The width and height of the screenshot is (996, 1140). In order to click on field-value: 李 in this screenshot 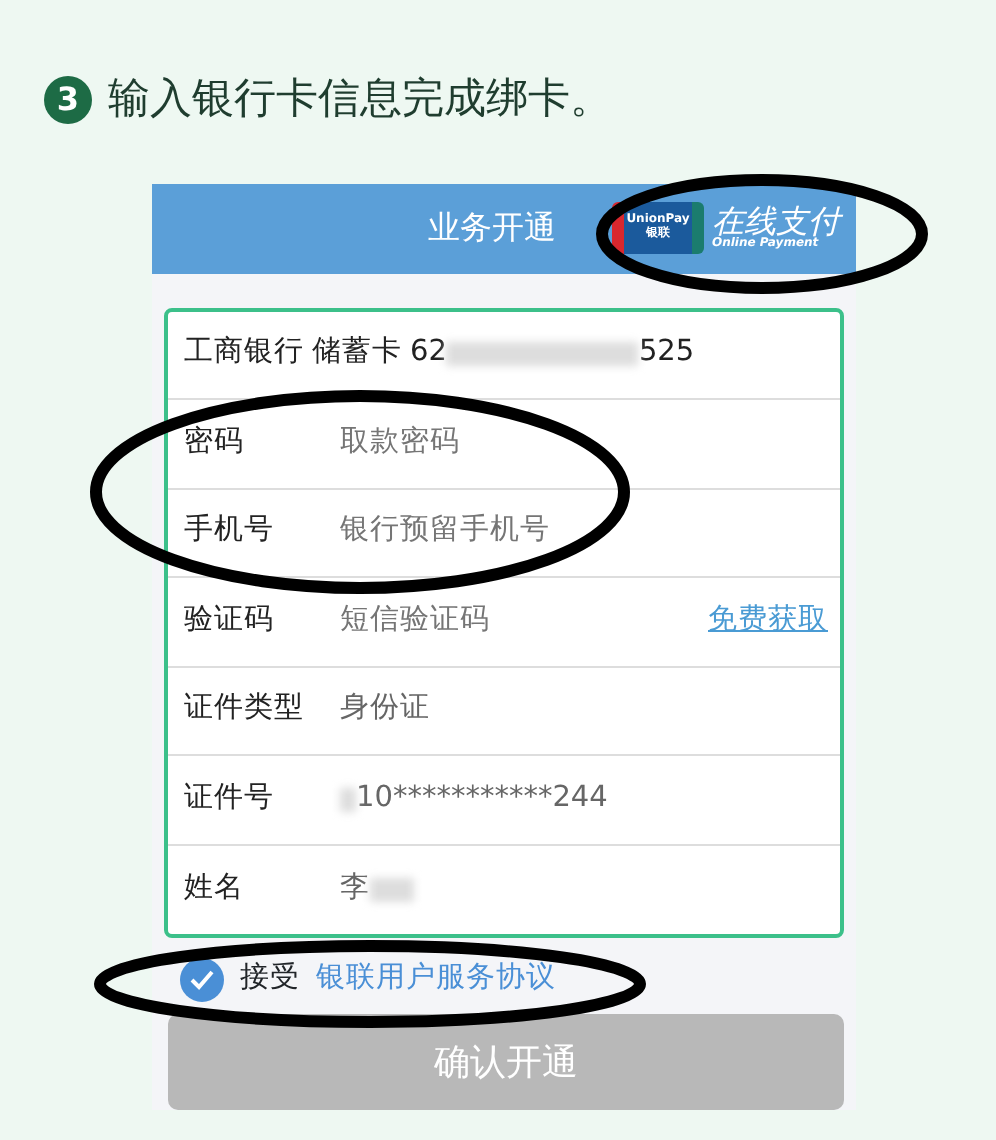, I will do `click(355, 888)`.